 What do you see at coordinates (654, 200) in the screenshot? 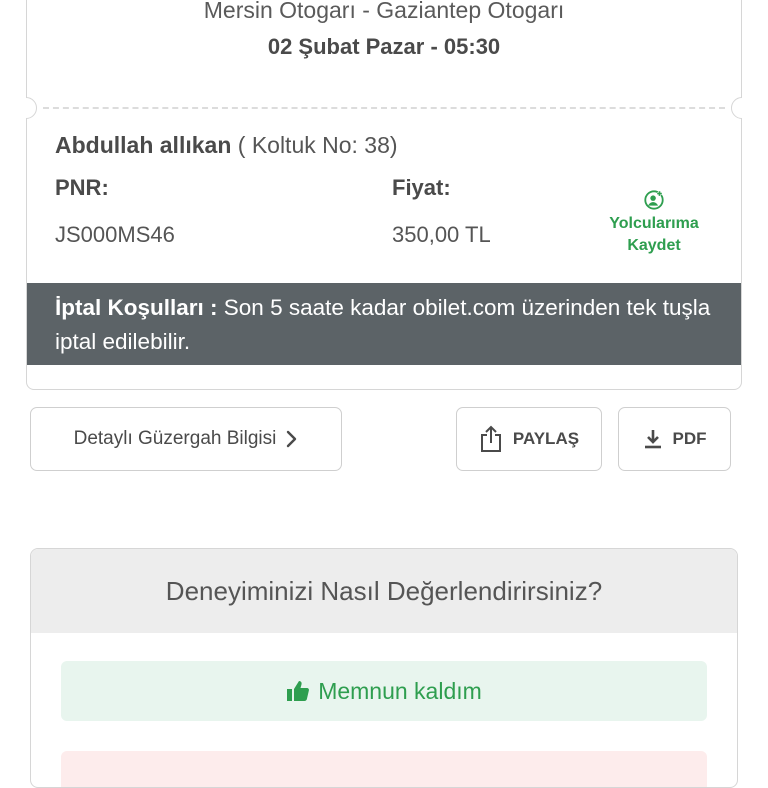
I see `add-user-icon` at bounding box center [654, 200].